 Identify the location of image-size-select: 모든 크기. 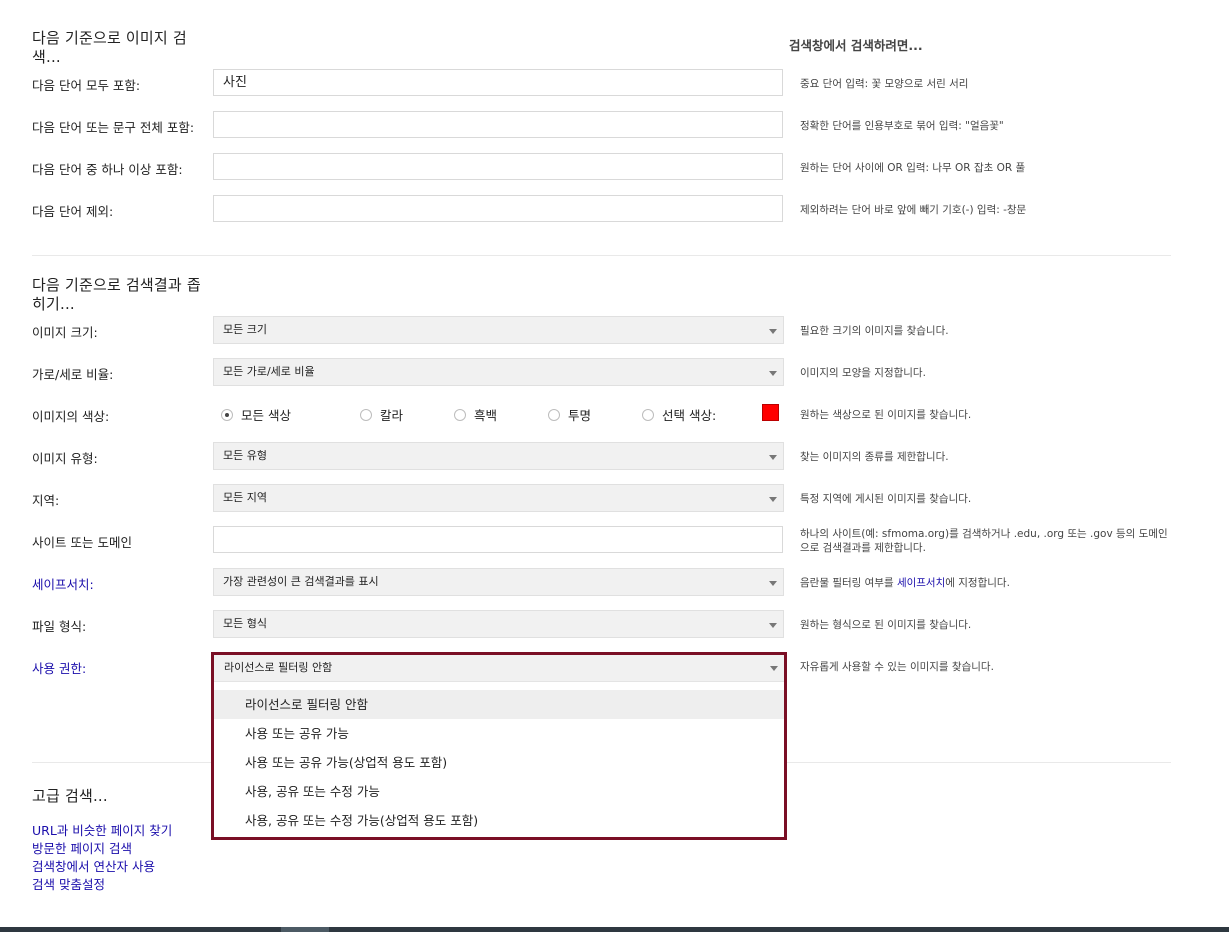
(498, 330).